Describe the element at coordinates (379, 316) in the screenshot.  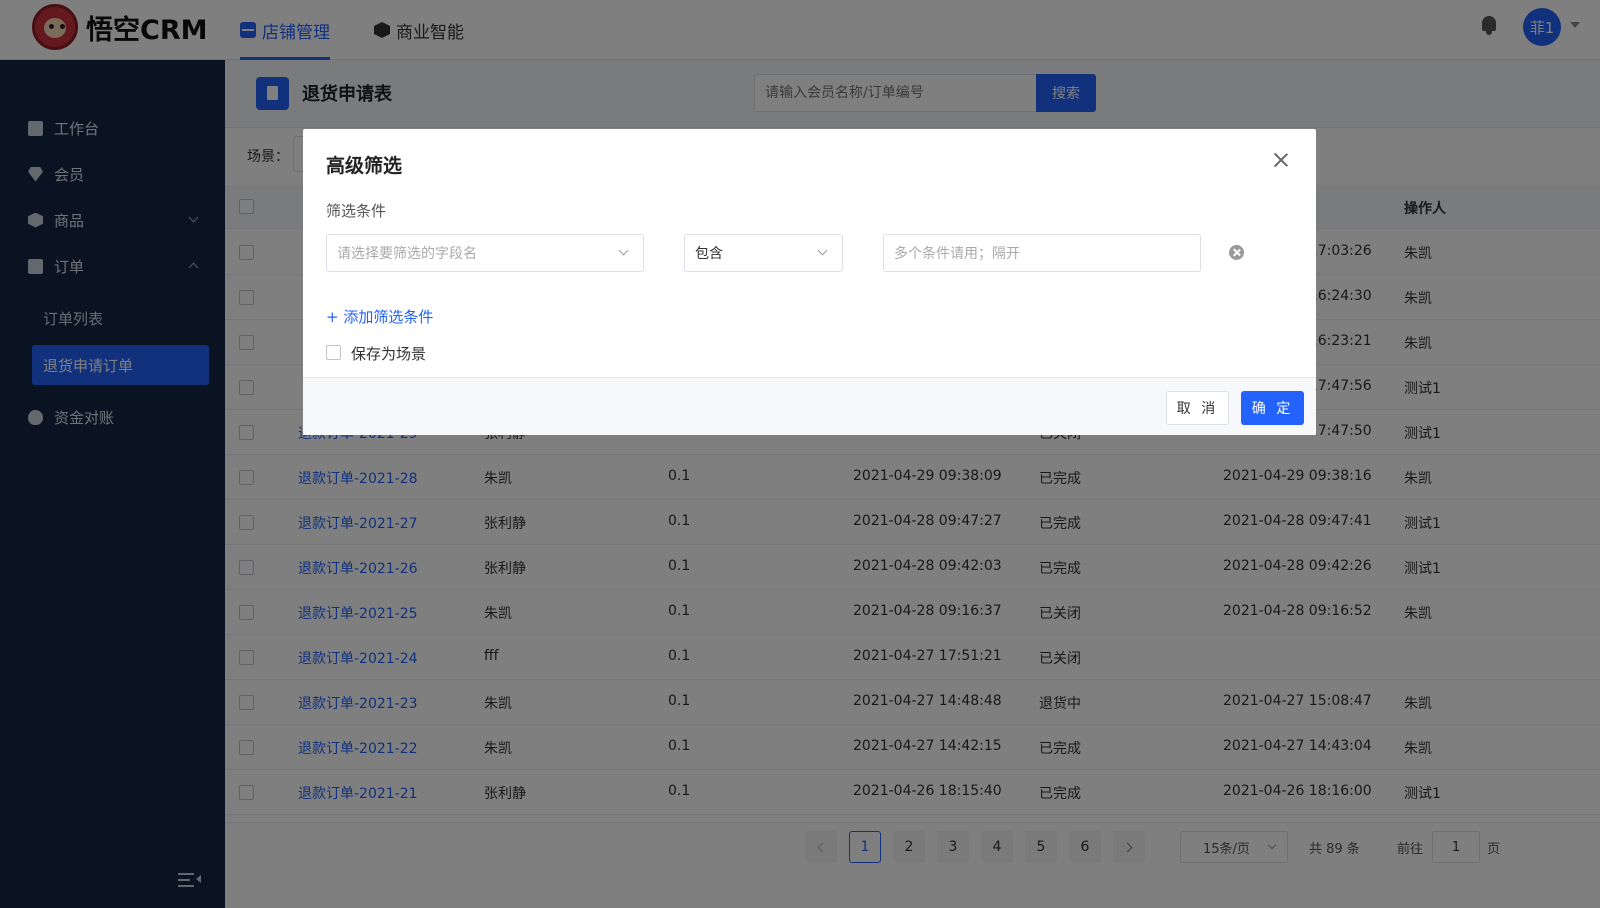
I see `add-filter-condition-link: + 添加筛选条件` at that location.